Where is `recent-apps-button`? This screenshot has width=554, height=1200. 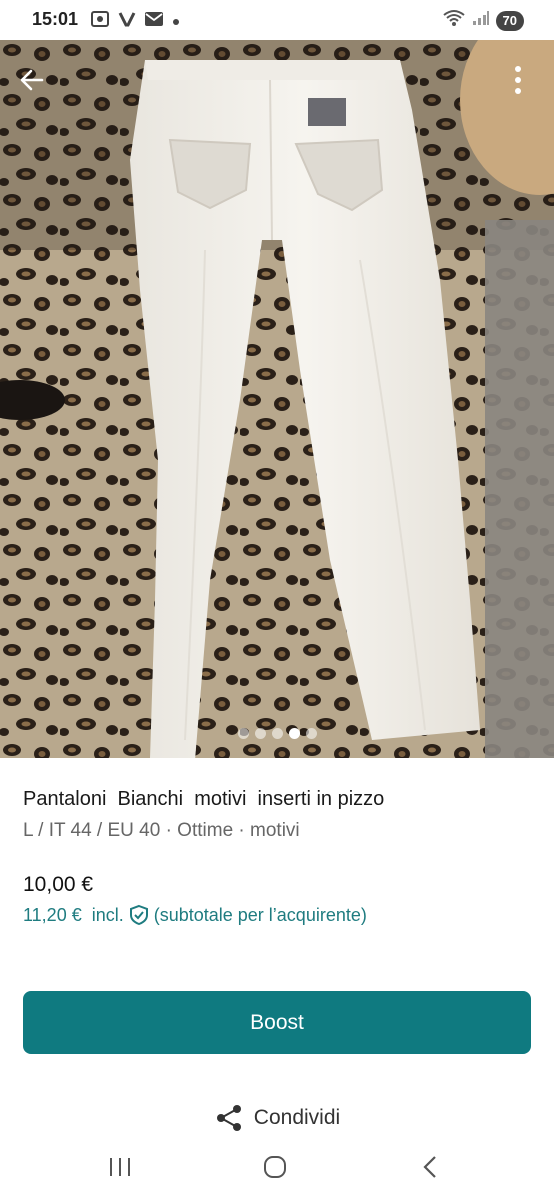
recent-apps-button is located at coordinates (120, 1167).